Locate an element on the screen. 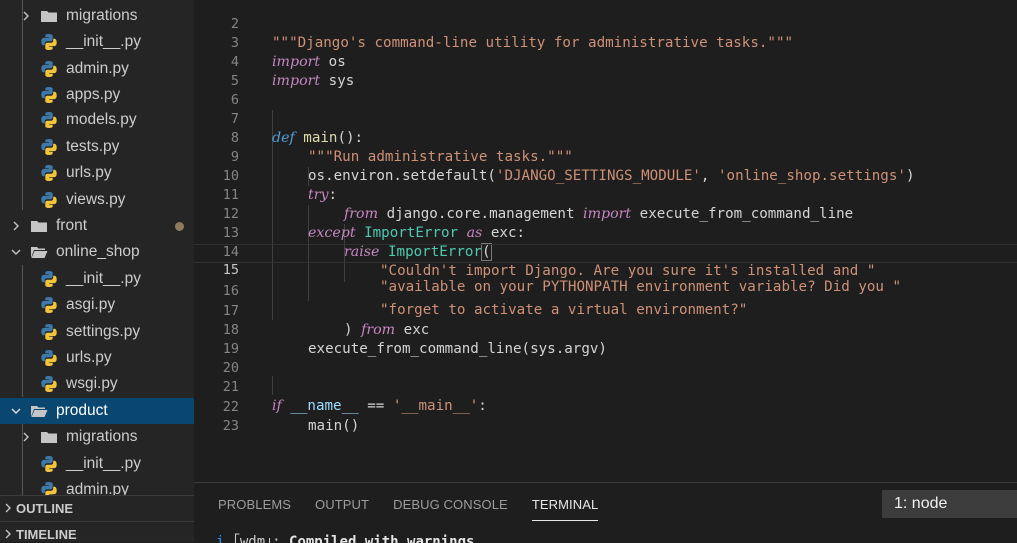 The height and width of the screenshot is (543, 1017). tree-item-label: tests.py is located at coordinates (93, 146).